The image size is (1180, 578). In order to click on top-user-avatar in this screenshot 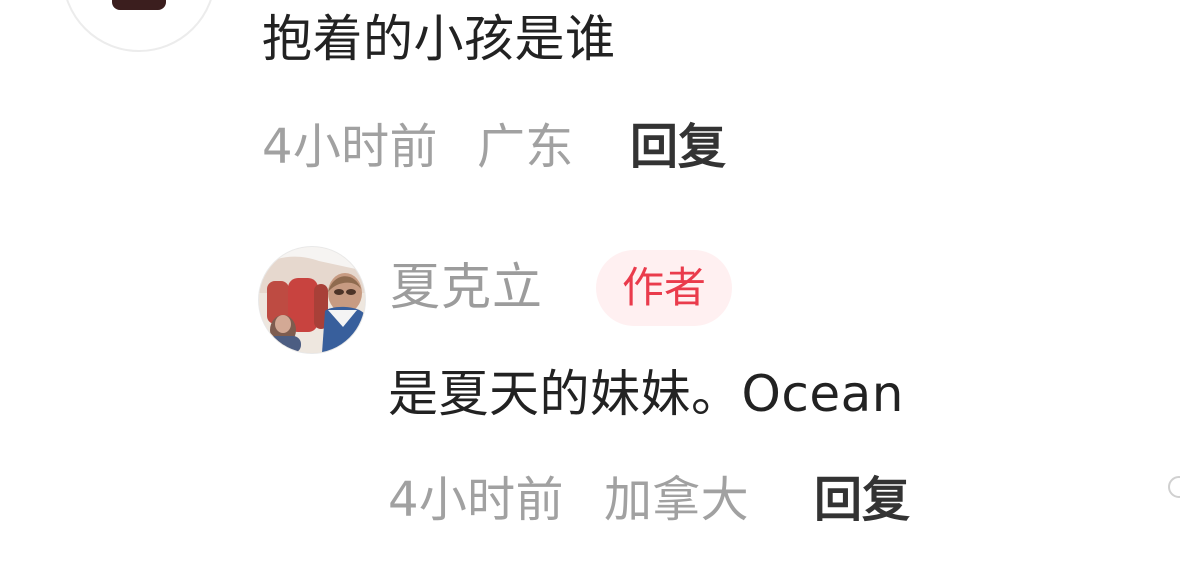, I will do `click(139, 26)`.